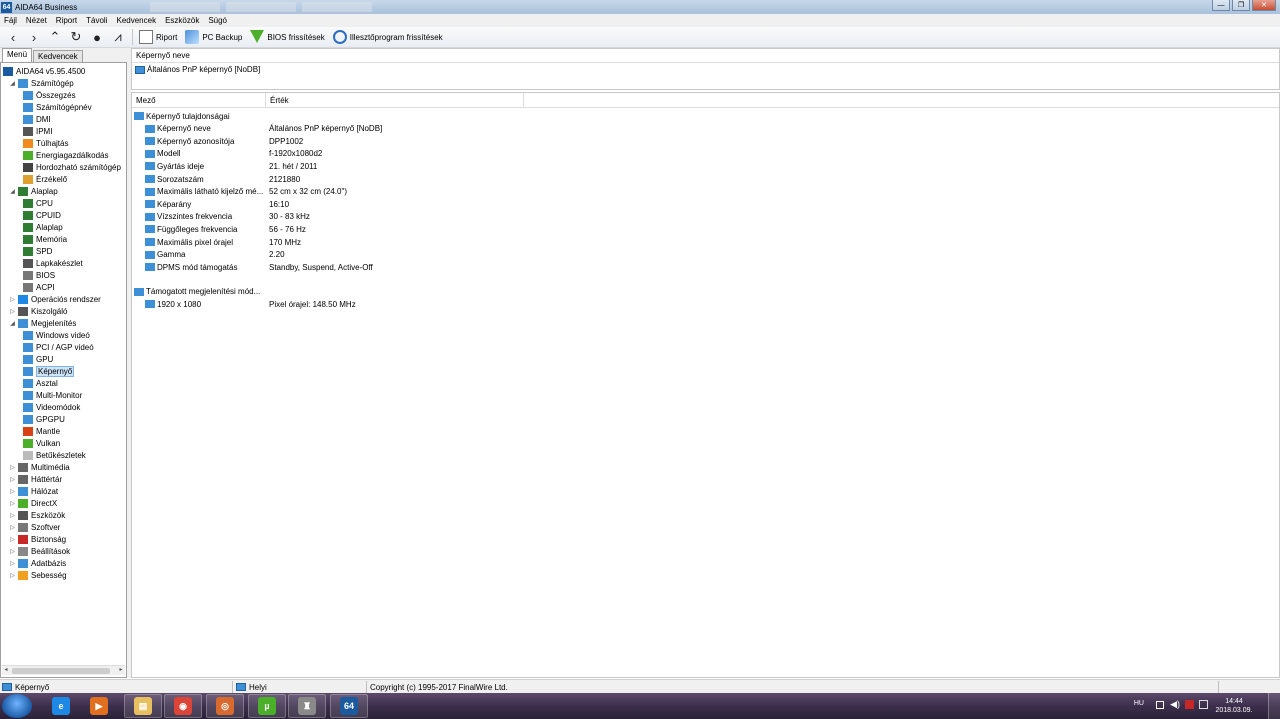 The width and height of the screenshot is (1280, 719). I want to click on taskbar-app-button: ▶, so click(99, 706).